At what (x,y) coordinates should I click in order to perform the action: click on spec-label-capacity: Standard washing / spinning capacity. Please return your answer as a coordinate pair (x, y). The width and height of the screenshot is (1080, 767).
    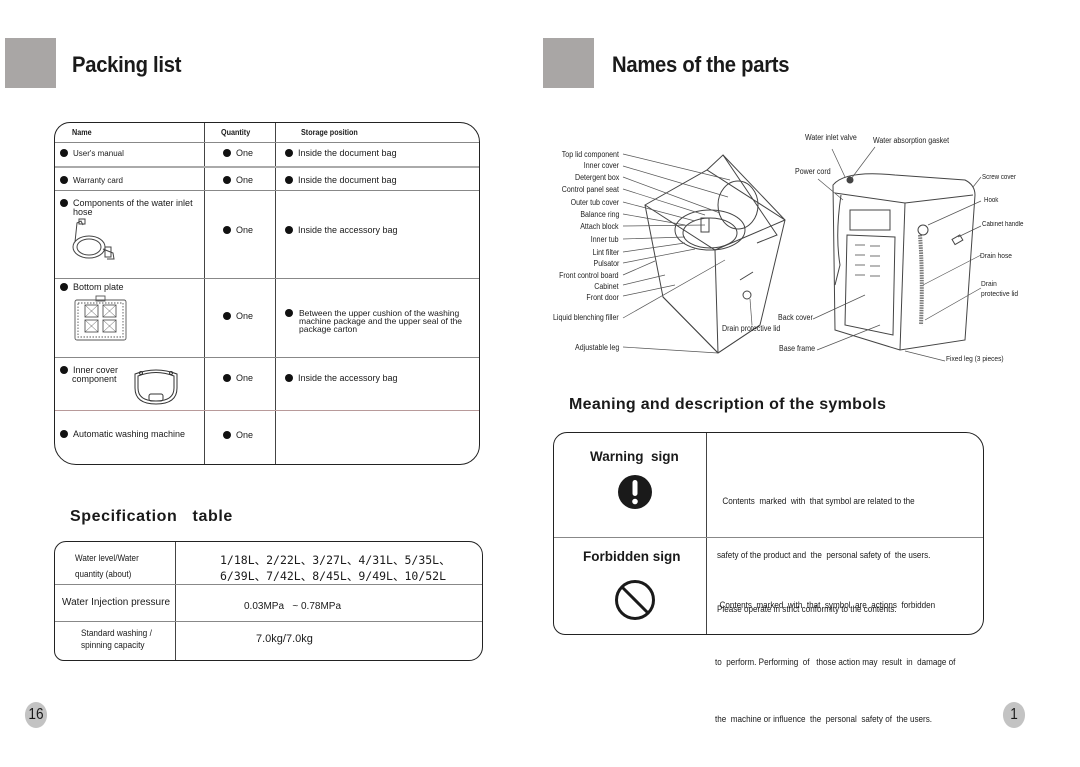
    Looking at the image, I should click on (116, 639).